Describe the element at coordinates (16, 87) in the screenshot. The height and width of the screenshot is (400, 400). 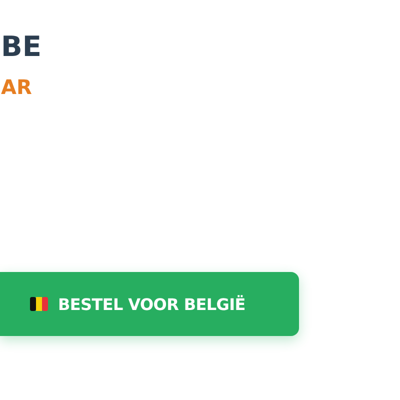
I see `subheading: AR` at that location.